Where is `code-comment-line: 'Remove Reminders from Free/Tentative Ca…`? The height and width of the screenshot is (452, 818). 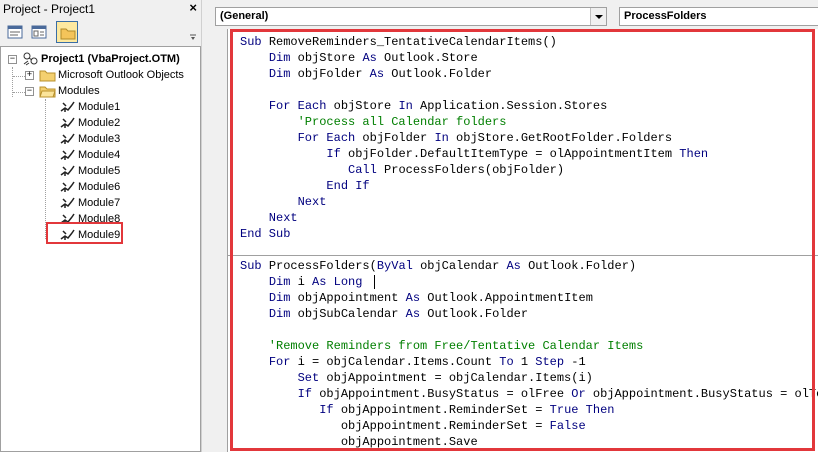 code-comment-line: 'Remove Reminders from Free/Tentative Ca… is located at coordinates (442, 346).